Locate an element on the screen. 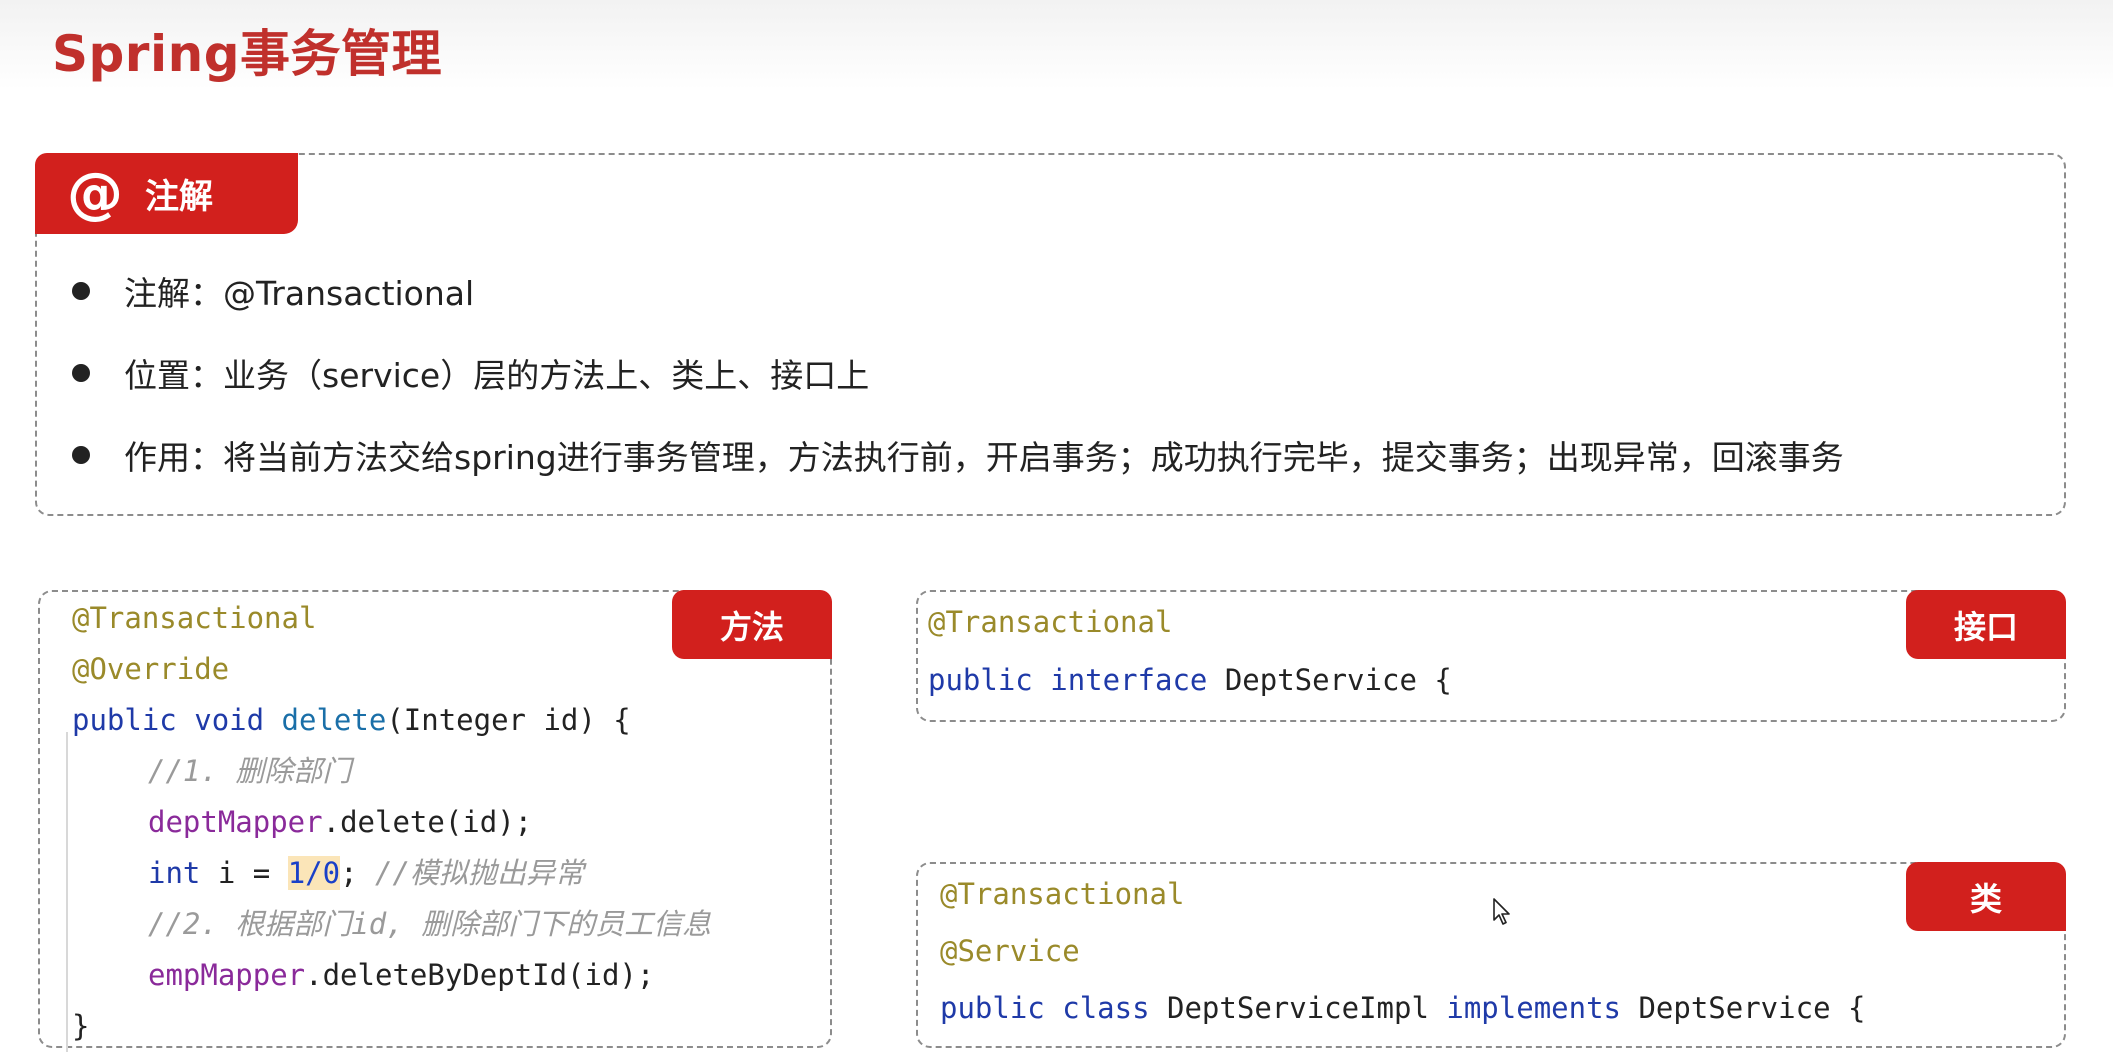  code-keyword: class is located at coordinates (1106, 1008).